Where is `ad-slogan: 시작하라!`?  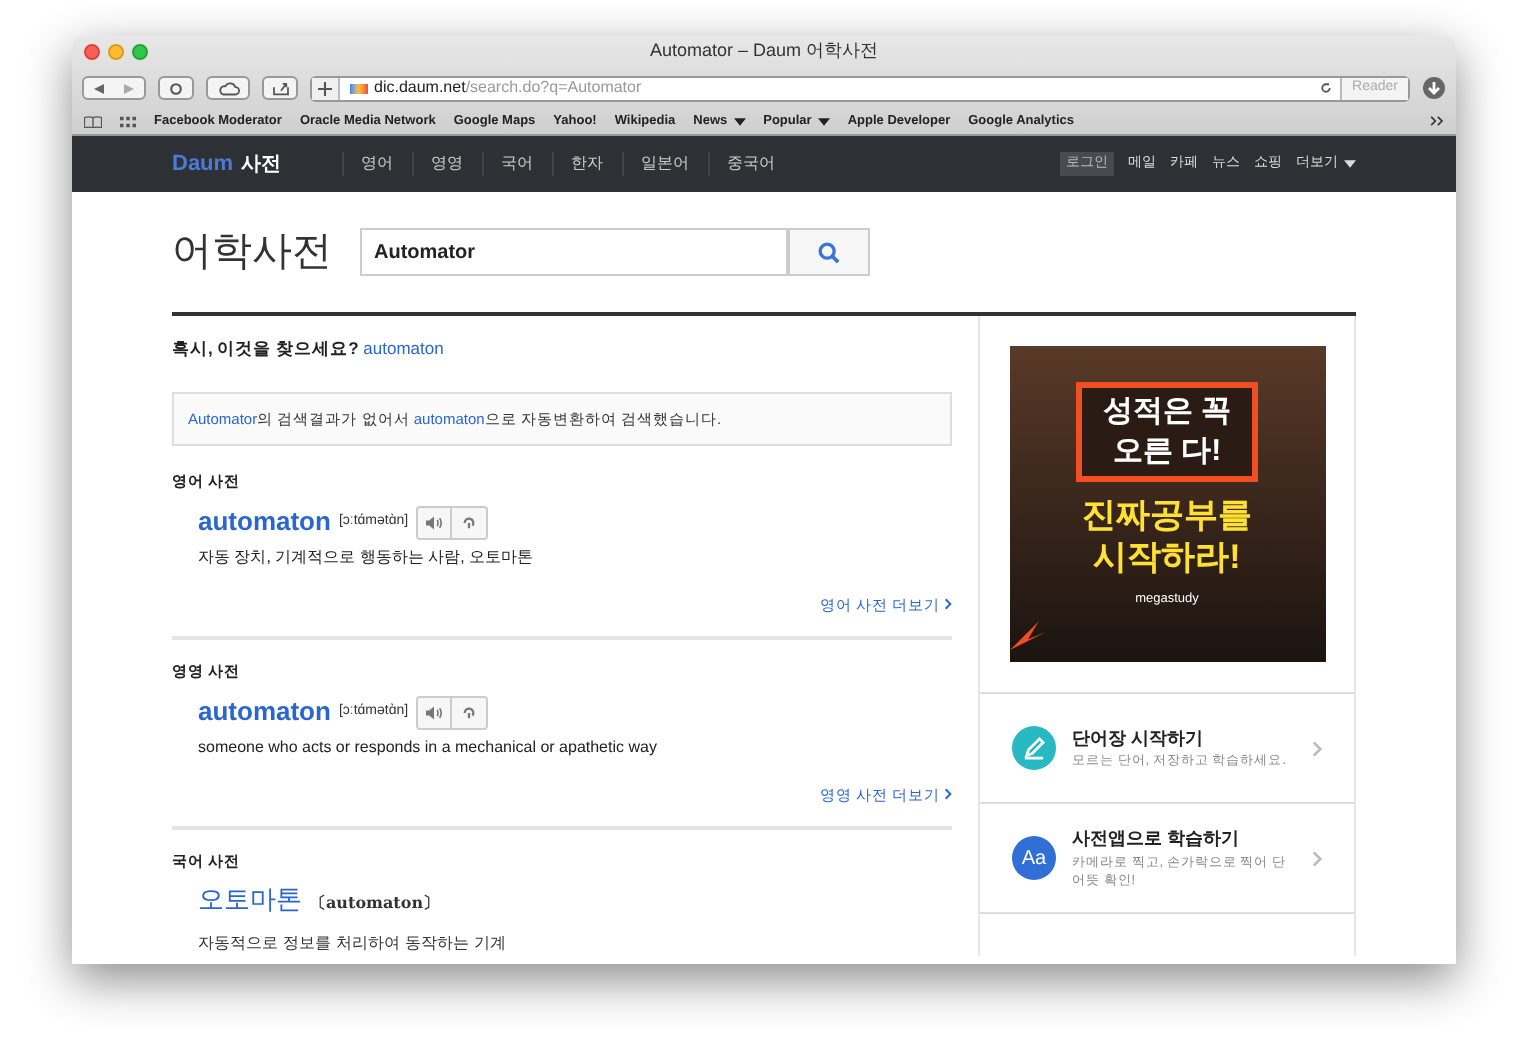 ad-slogan: 시작하라! is located at coordinates (1167, 557).